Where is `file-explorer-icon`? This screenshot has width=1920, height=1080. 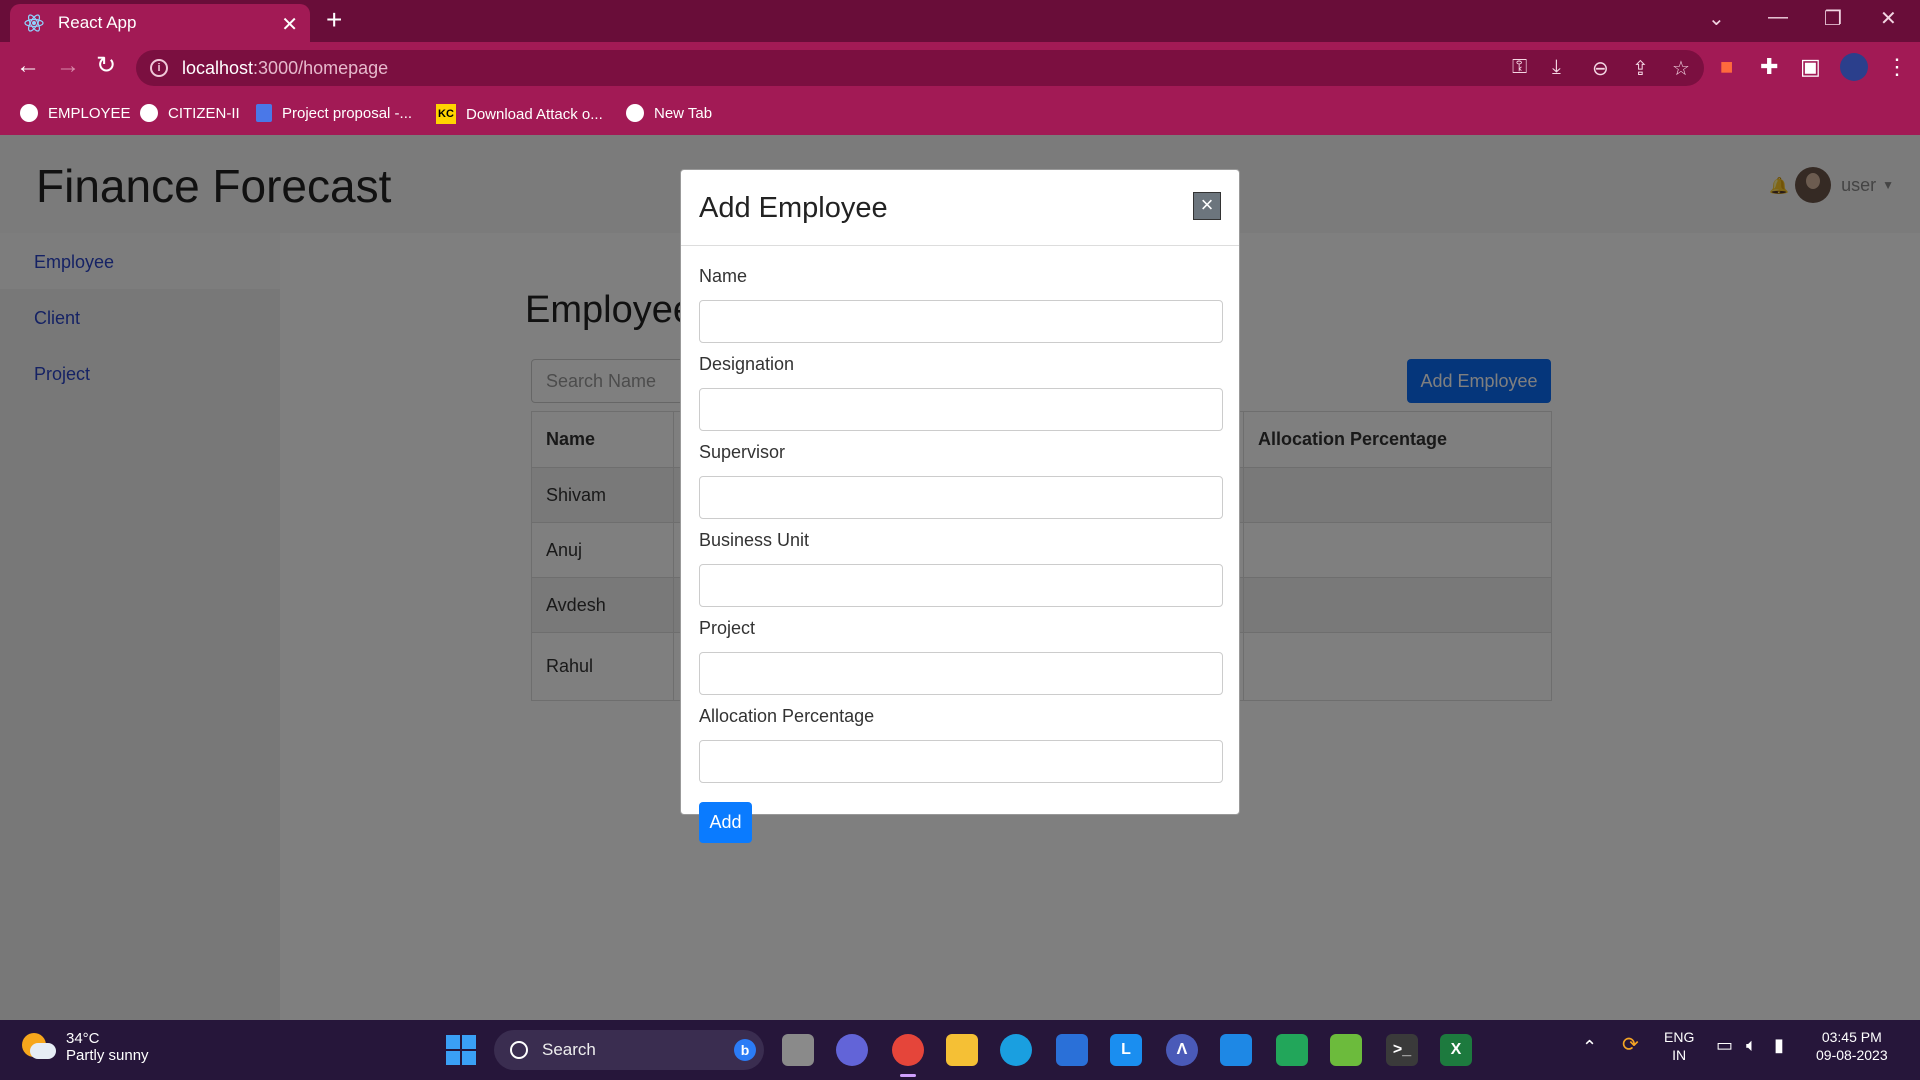 file-explorer-icon is located at coordinates (962, 1050).